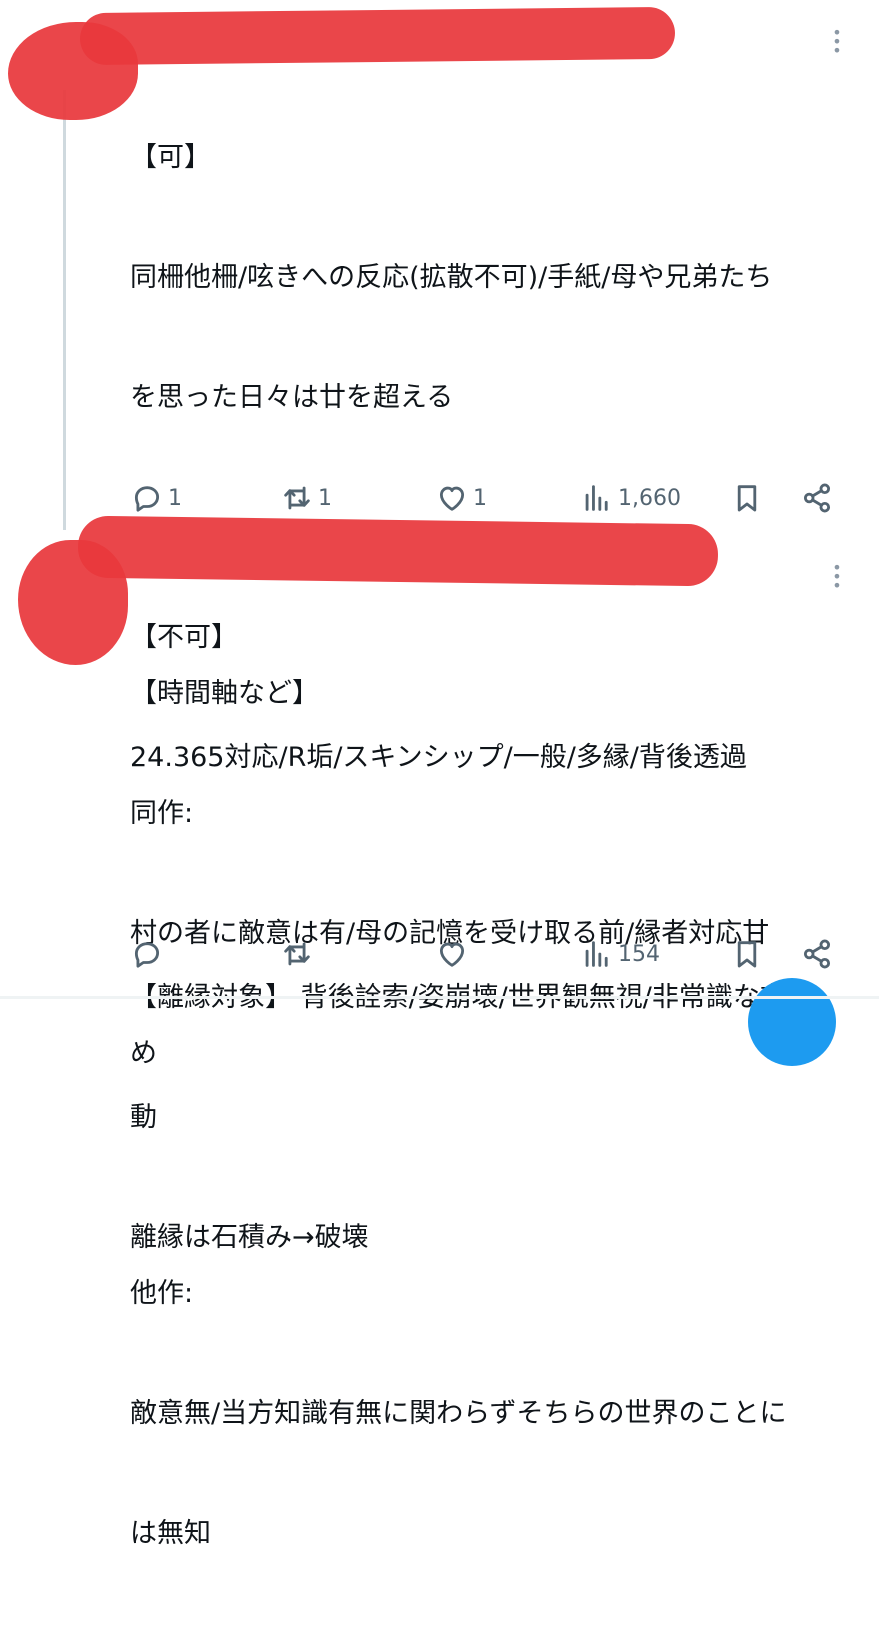  Describe the element at coordinates (175, 498) in the screenshot. I see `reply-count: 1` at that location.